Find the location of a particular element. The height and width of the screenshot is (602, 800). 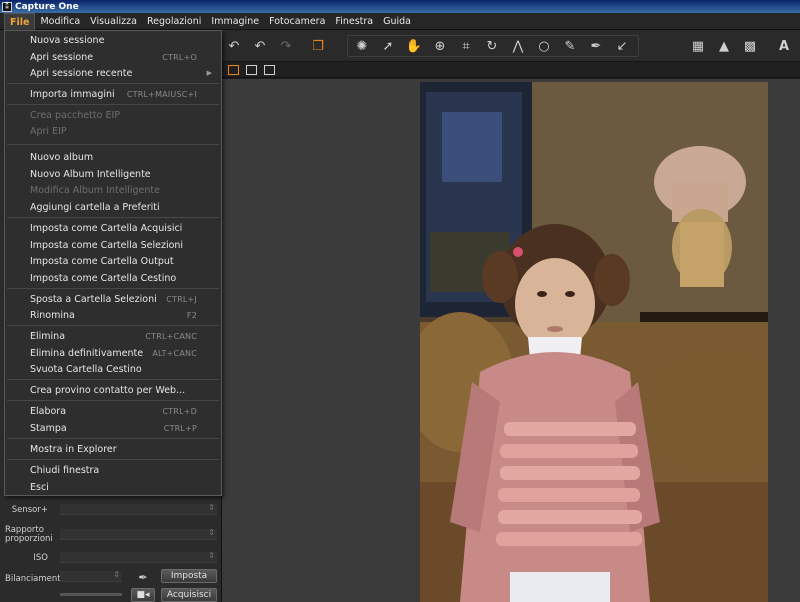

capture-pilot-icon: ✺ is located at coordinates (362, 46).